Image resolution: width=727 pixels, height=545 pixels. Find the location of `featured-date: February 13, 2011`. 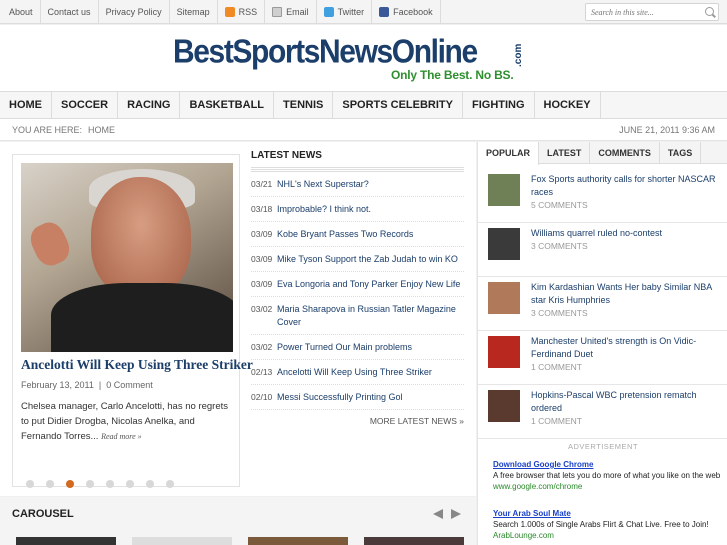

featured-date: February 13, 2011 is located at coordinates (57, 385).